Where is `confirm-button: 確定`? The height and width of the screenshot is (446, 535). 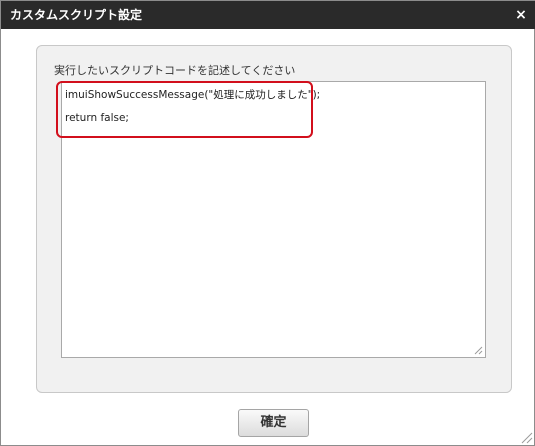 confirm-button: 確定 is located at coordinates (273, 423).